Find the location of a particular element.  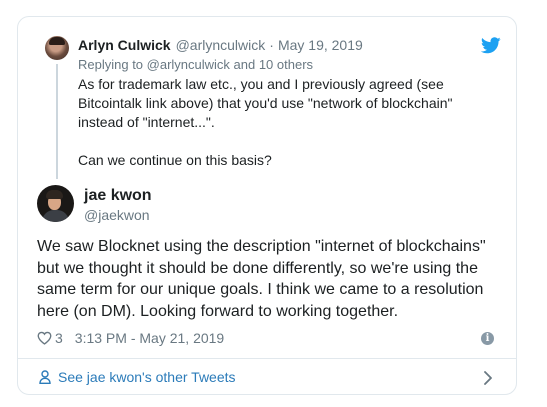

avatar-shirt is located at coordinates (55, 216).